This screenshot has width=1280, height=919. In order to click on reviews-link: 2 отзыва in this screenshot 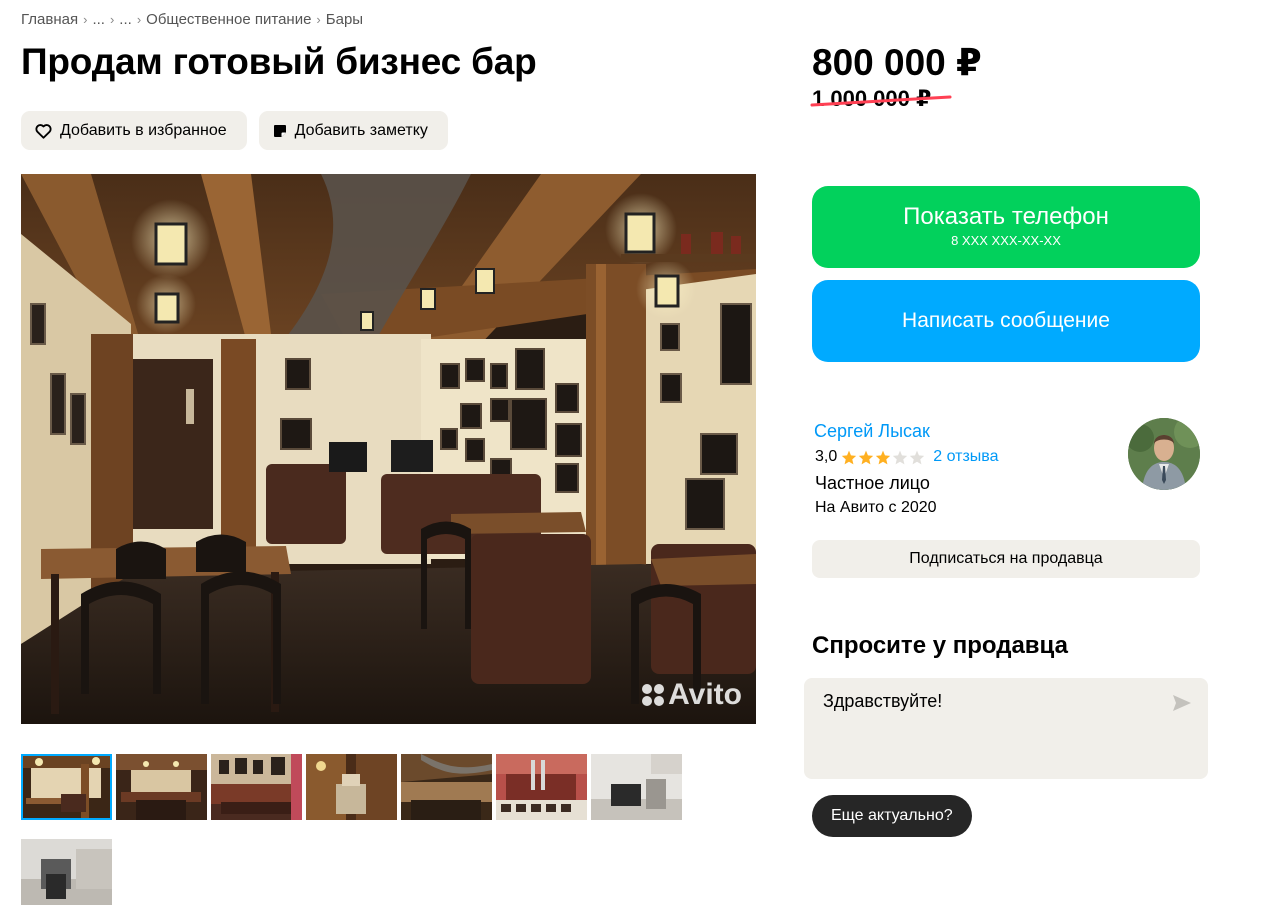, I will do `click(965, 457)`.